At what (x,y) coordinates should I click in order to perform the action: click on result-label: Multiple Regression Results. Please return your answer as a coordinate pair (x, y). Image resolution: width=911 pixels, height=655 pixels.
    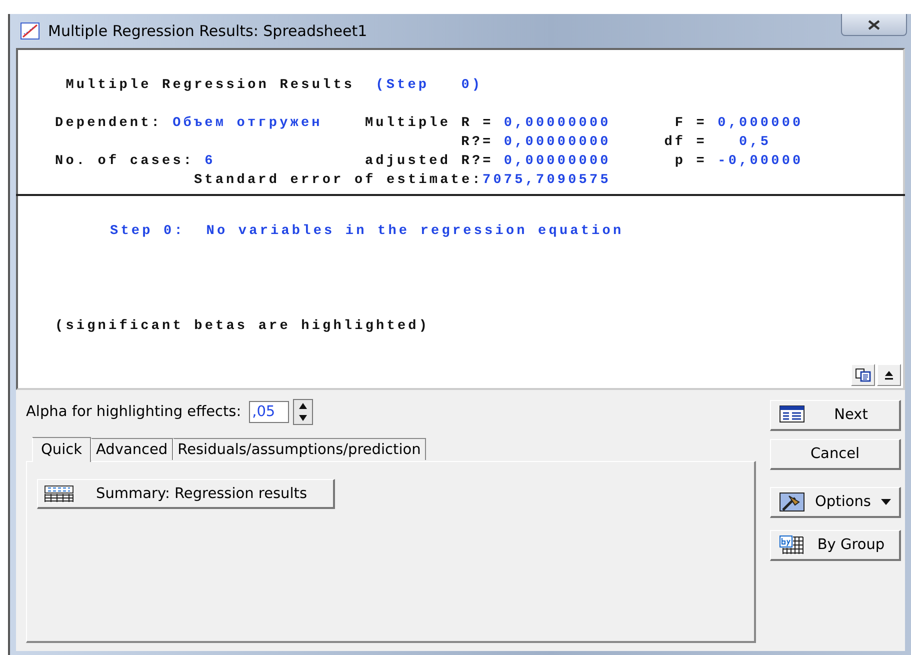
    Looking at the image, I should click on (211, 86).